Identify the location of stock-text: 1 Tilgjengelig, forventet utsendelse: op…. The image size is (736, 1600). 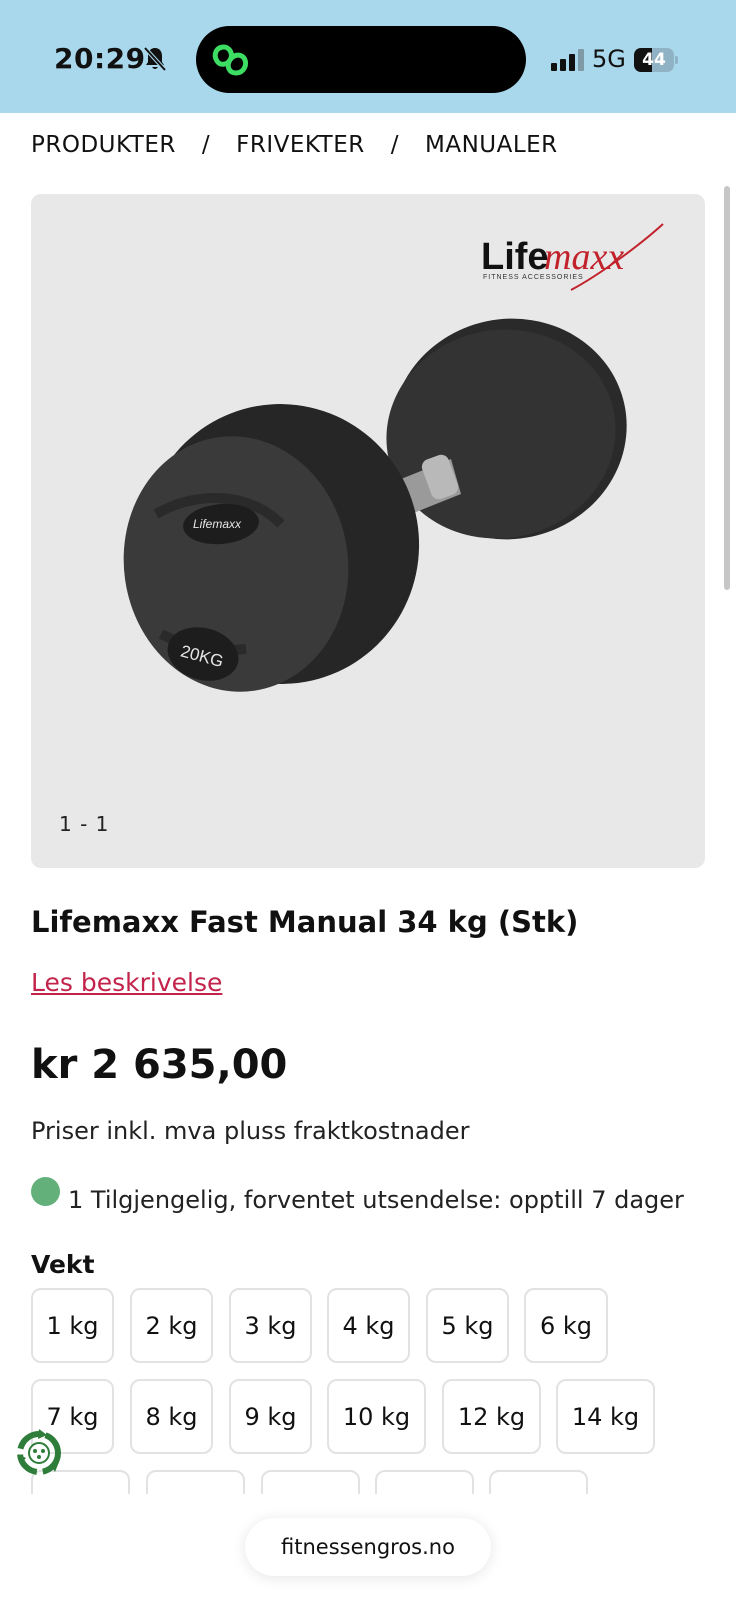
(376, 1199).